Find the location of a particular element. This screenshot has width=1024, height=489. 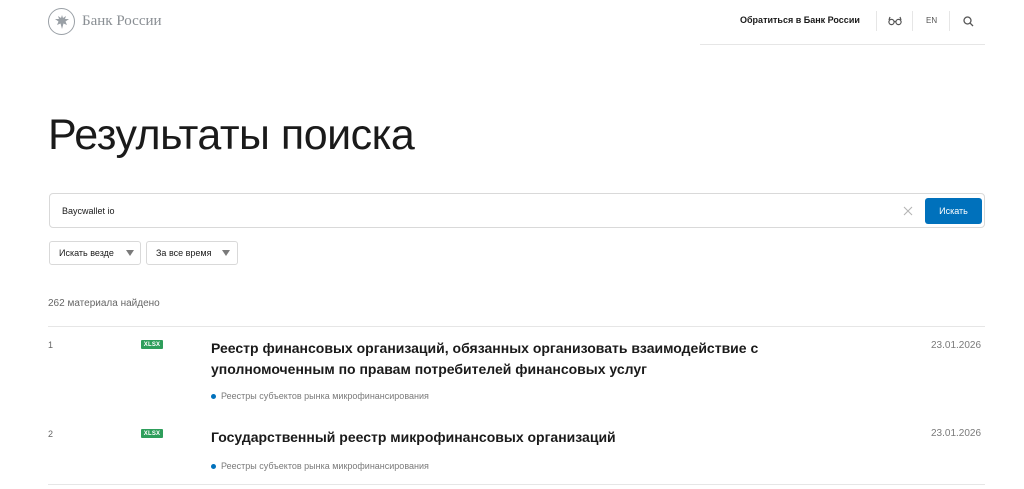

logo-text: Банк России is located at coordinates (122, 21).